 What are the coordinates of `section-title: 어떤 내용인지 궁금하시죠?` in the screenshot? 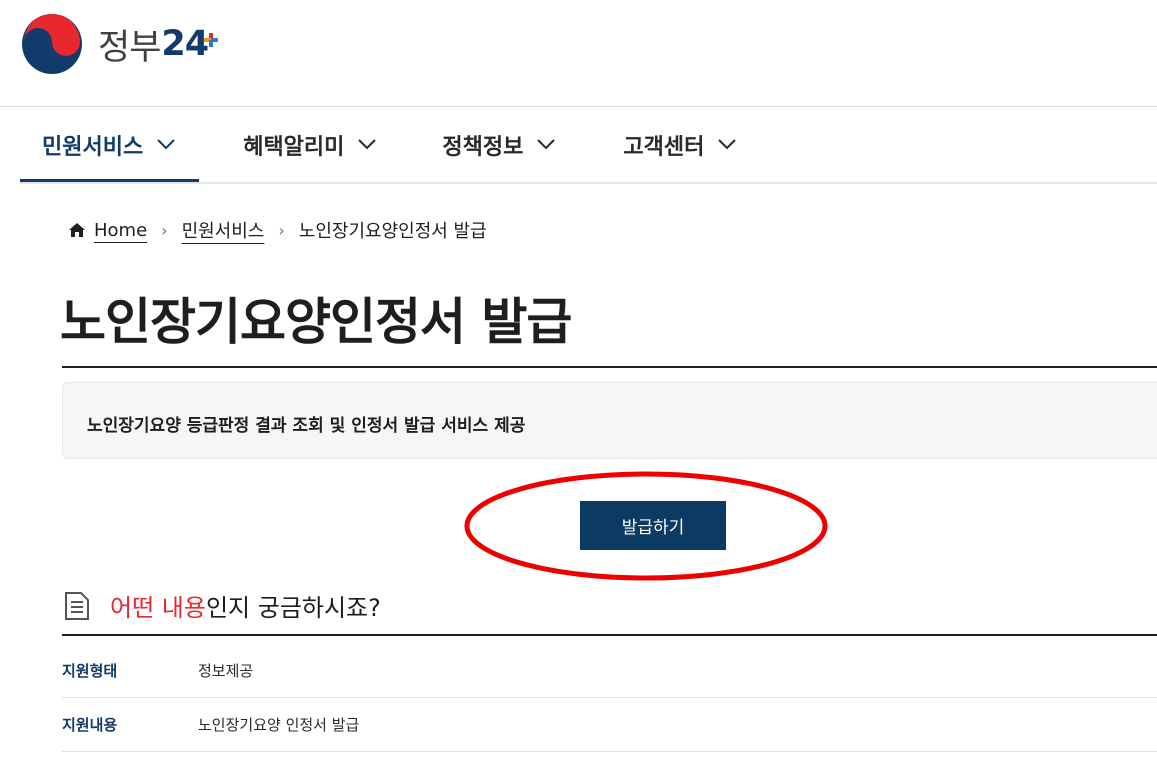 It's located at (245, 605).